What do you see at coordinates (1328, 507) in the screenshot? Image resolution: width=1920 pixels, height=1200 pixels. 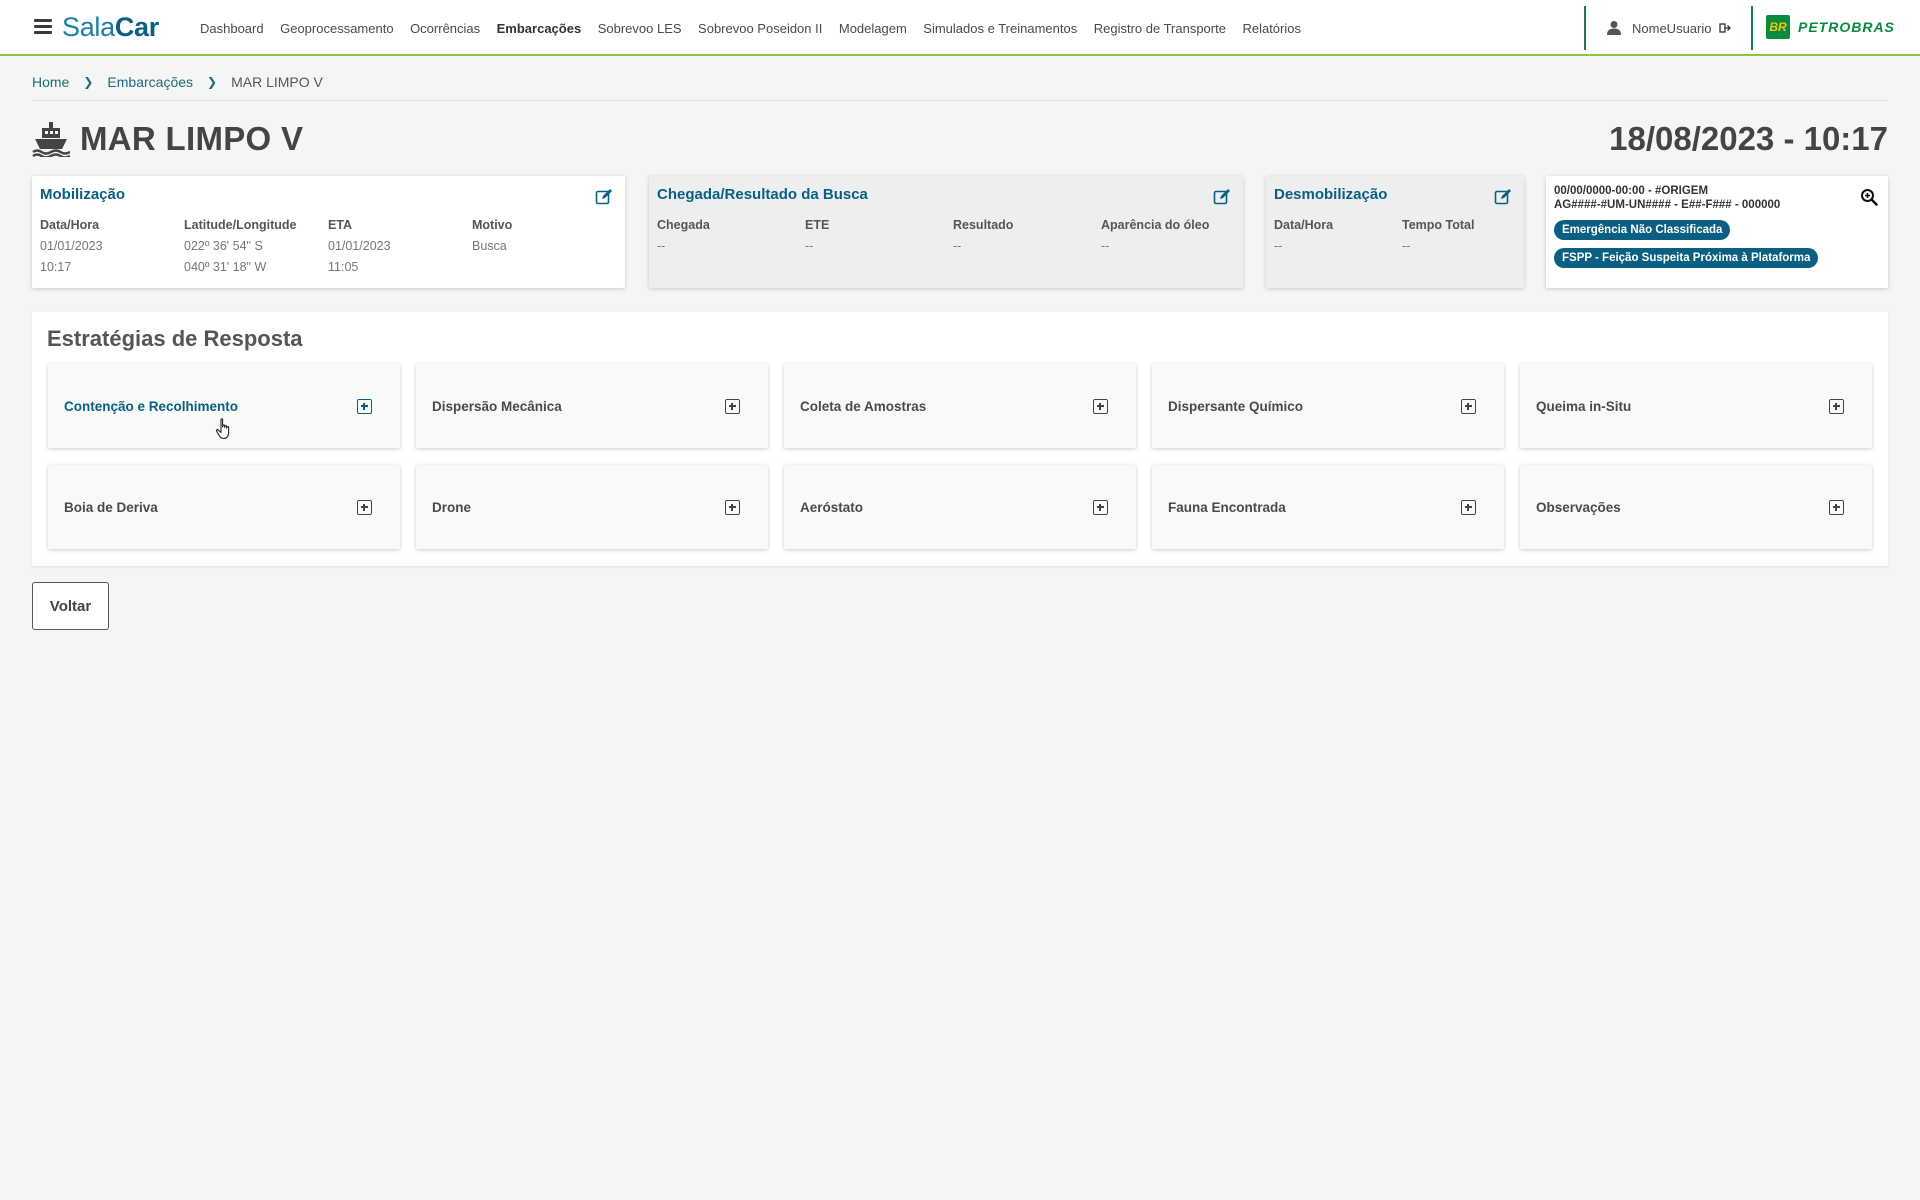 I see `strategy-fauna-encontrada: Fauna Encontrada` at bounding box center [1328, 507].